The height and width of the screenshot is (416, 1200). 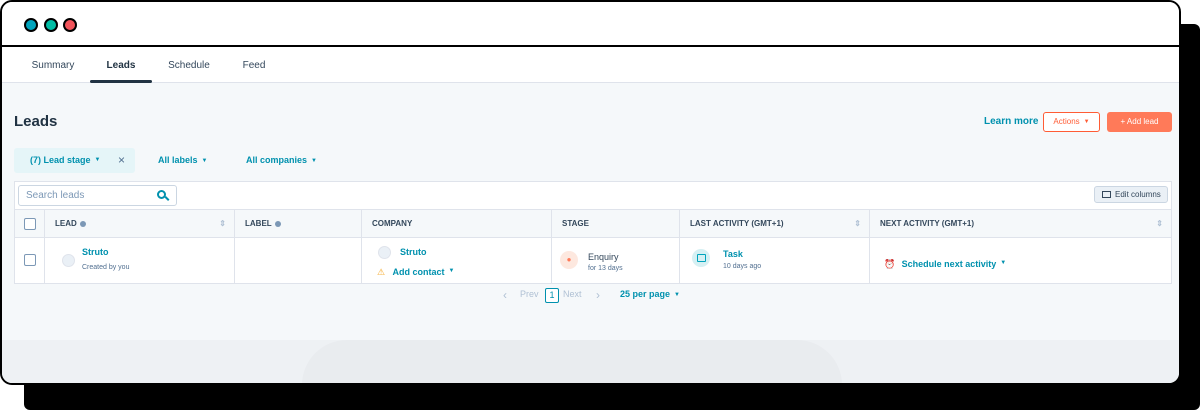 What do you see at coordinates (51, 25) in the screenshot?
I see `window-dot-green` at bounding box center [51, 25].